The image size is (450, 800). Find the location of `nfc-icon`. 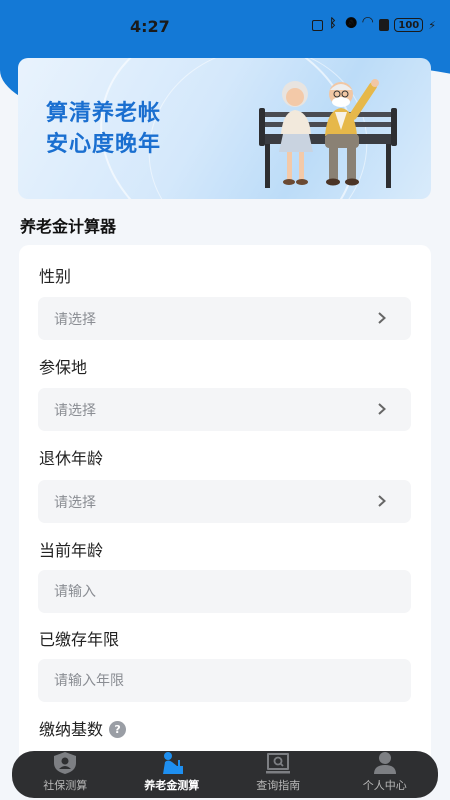

nfc-icon is located at coordinates (318, 25).